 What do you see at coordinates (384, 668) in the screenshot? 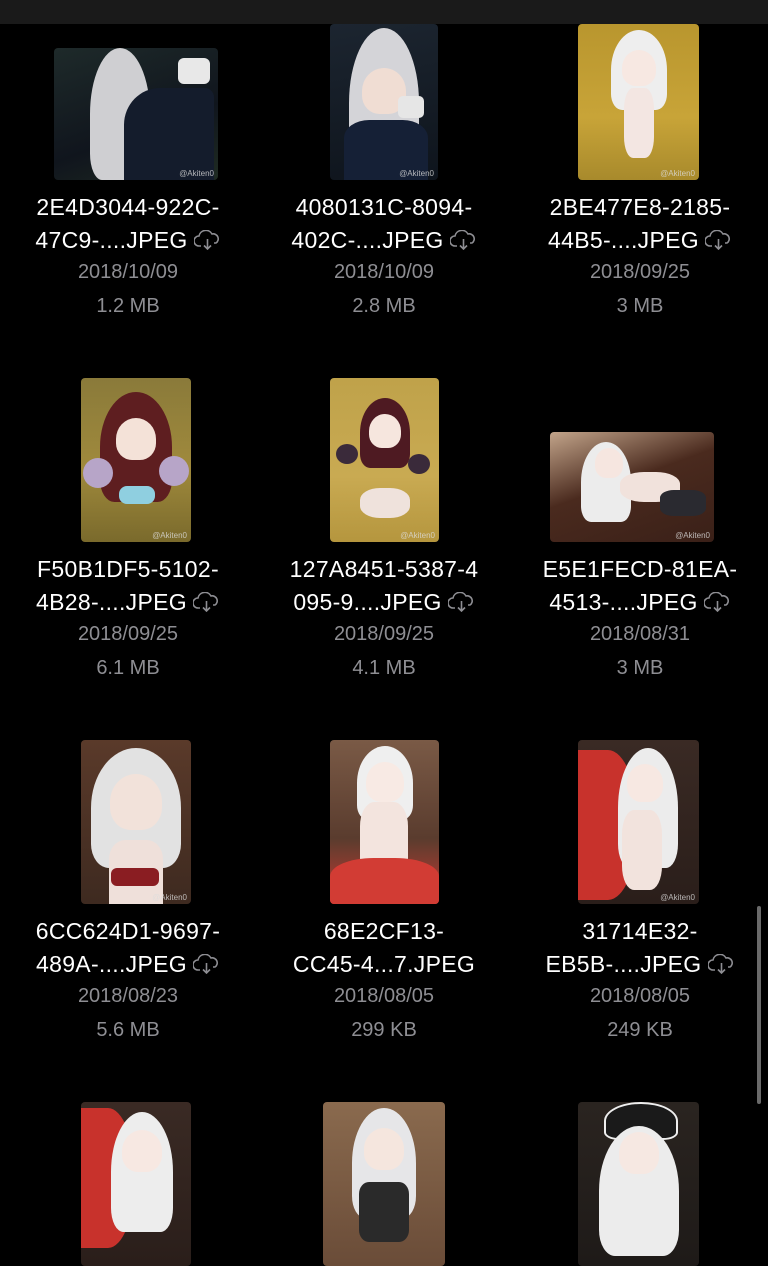
I see `file-size: 4.1 MB` at bounding box center [384, 668].